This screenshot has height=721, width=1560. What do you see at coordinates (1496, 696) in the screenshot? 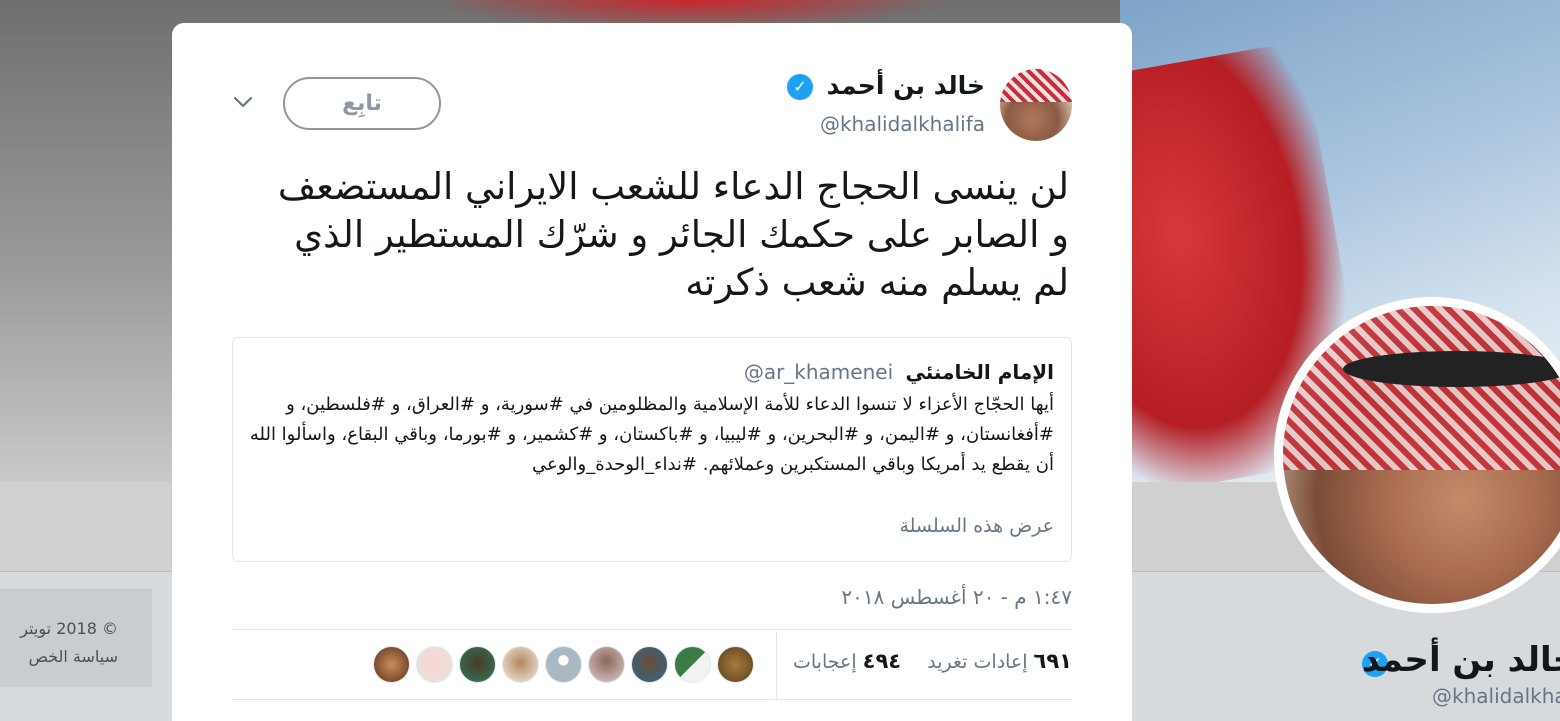
I see `profile-handle: @khalidalkhali` at bounding box center [1496, 696].